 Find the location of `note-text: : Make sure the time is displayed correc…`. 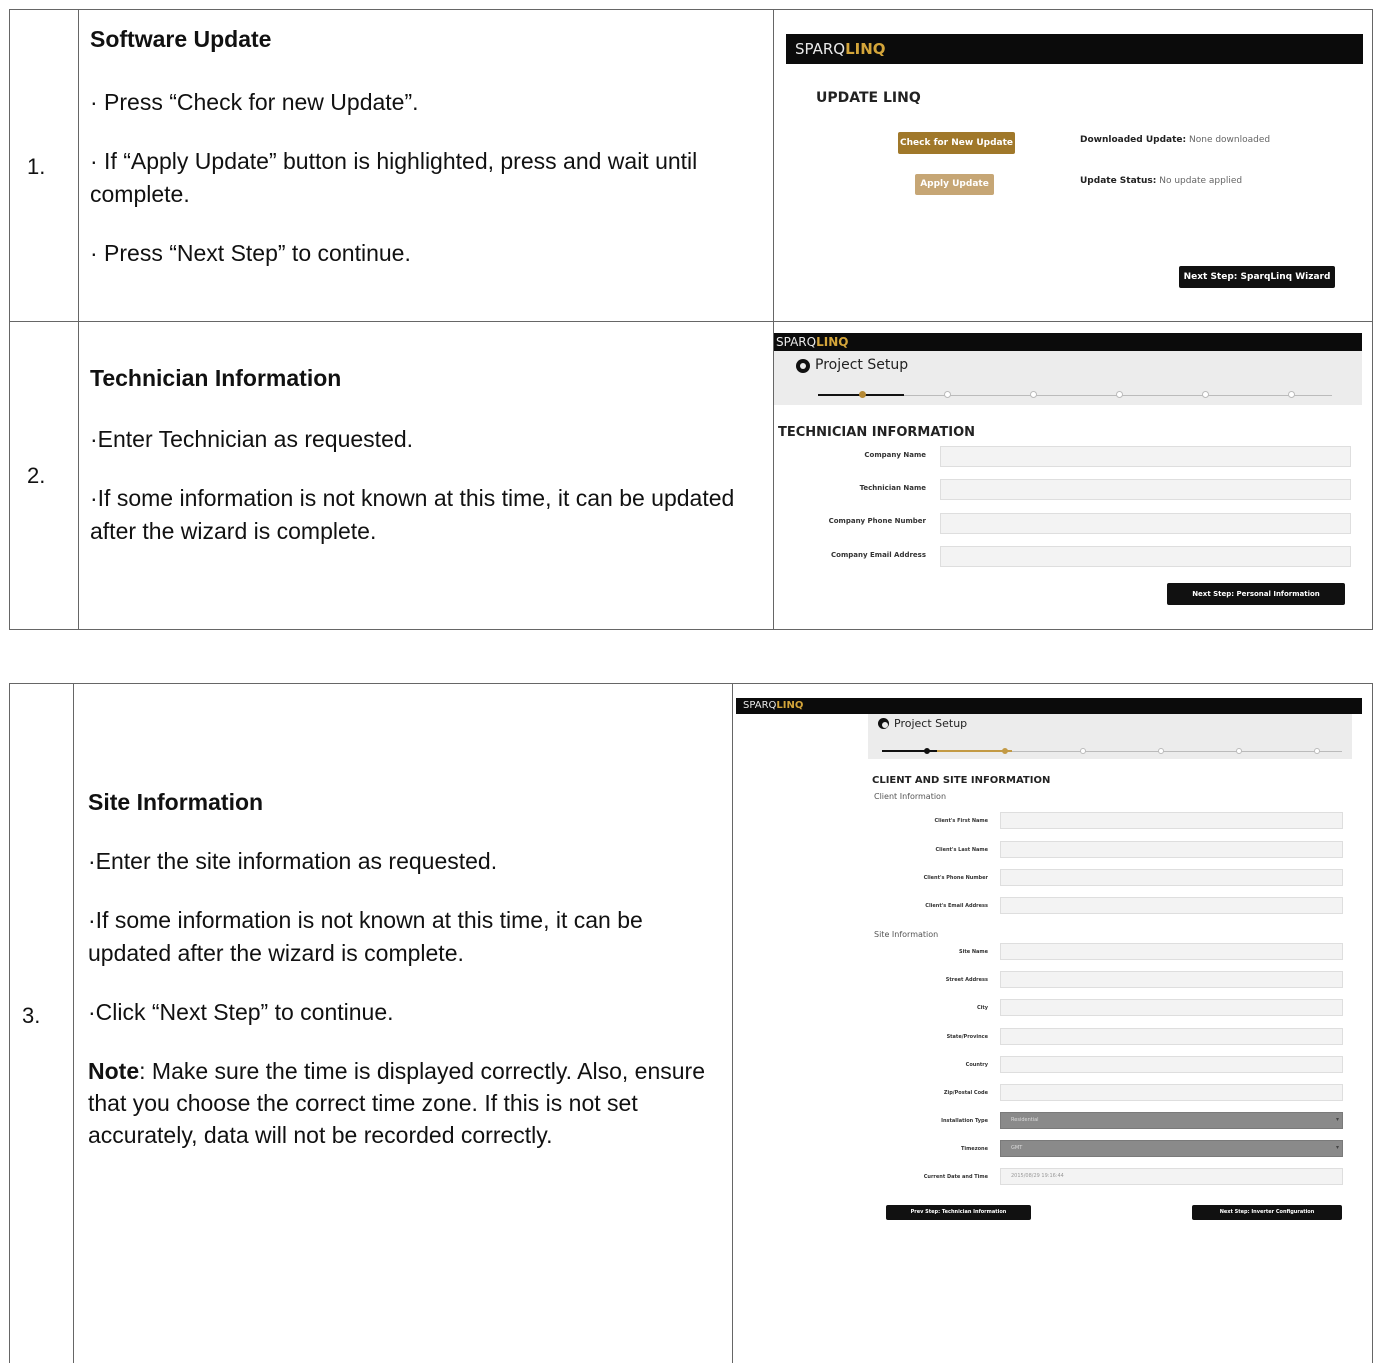

note-text: : Make sure the time is displayed correc… is located at coordinates (396, 1103).